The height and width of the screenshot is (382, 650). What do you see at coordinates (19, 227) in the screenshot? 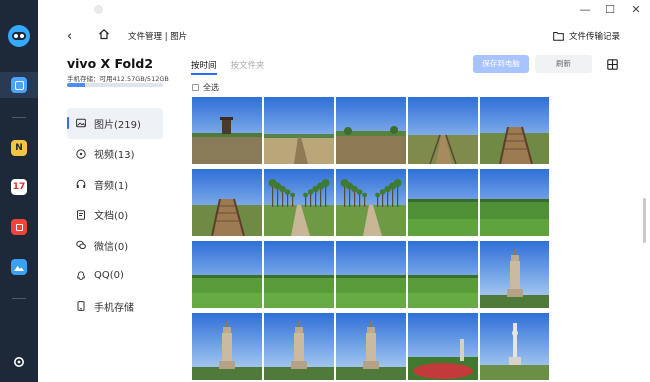
I see `red-app-icon` at bounding box center [19, 227].